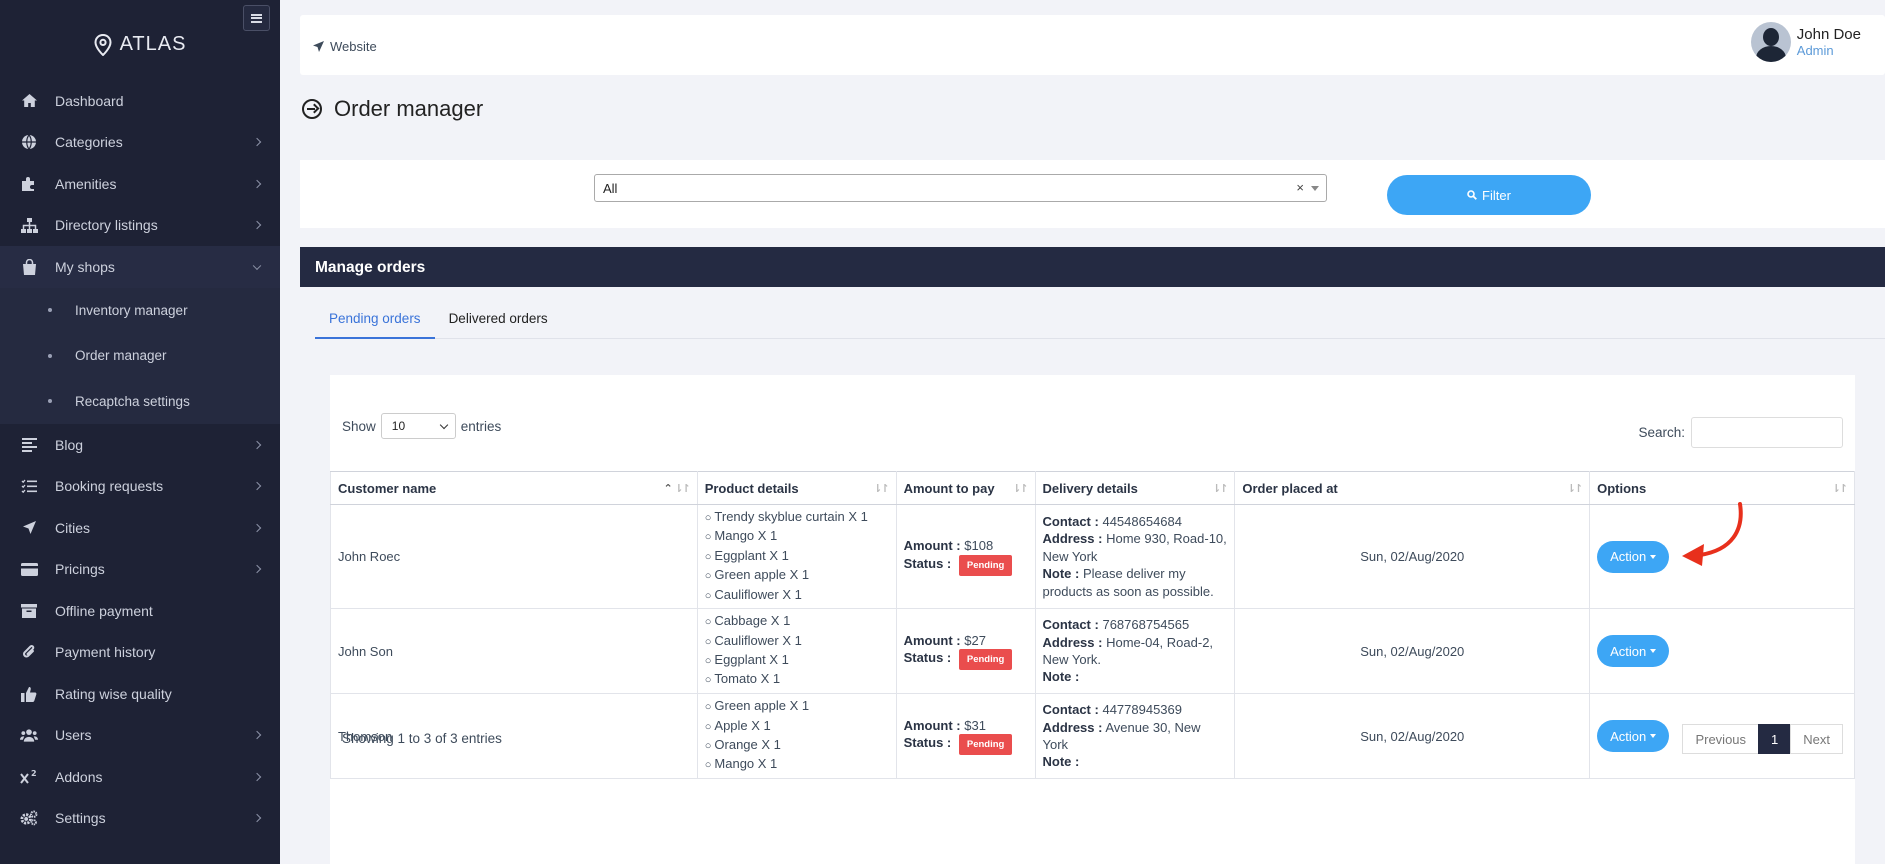 The height and width of the screenshot is (864, 1885). I want to click on product-item: Cauliflower X 1, so click(797, 641).